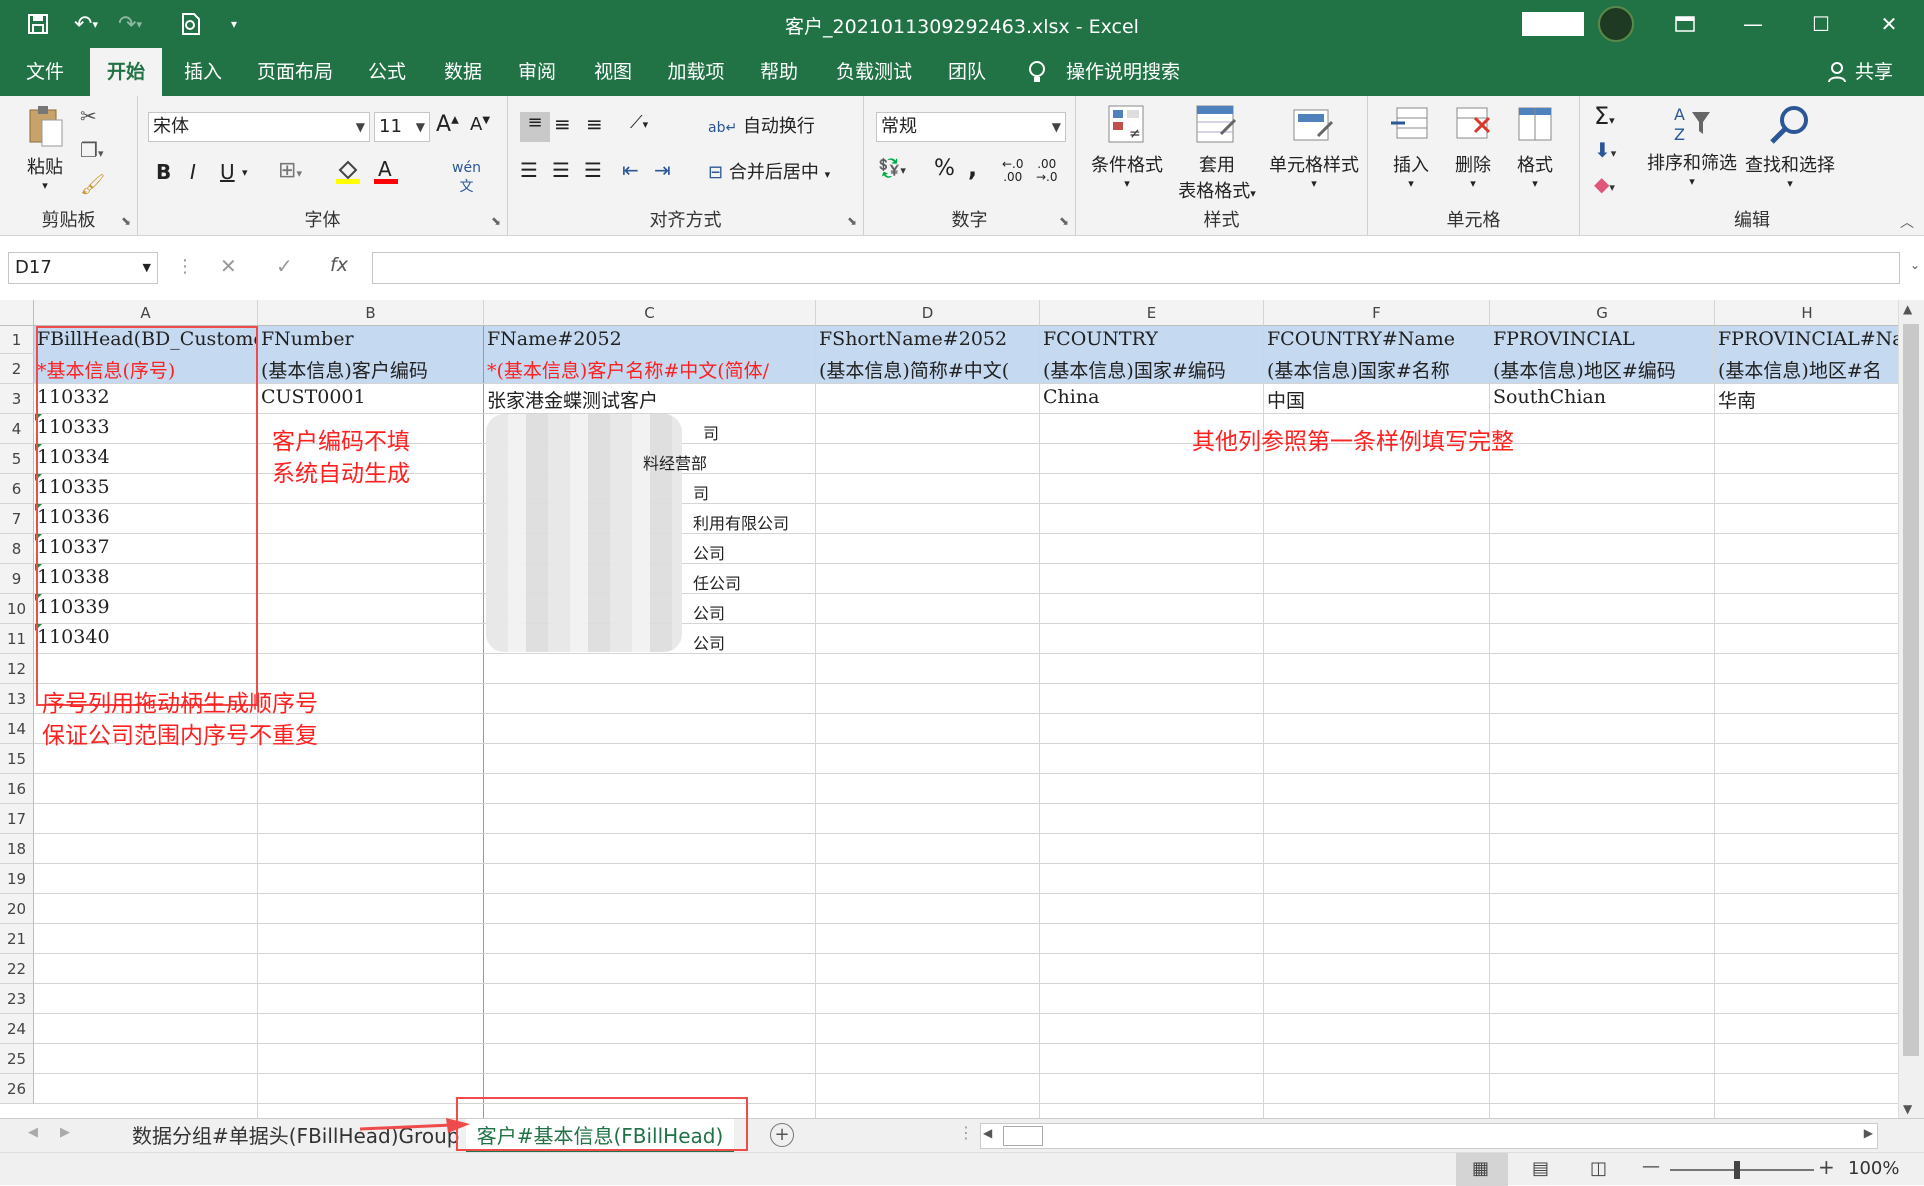 Image resolution: width=1924 pixels, height=1186 pixels. What do you see at coordinates (17, 1029) in the screenshot?
I see `row-header-24: 24` at bounding box center [17, 1029].